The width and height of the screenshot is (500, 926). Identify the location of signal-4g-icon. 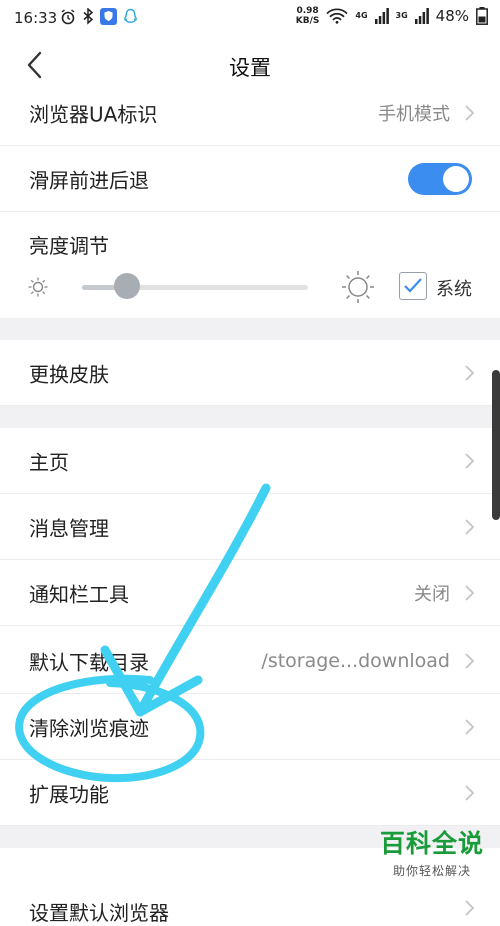
(381, 16).